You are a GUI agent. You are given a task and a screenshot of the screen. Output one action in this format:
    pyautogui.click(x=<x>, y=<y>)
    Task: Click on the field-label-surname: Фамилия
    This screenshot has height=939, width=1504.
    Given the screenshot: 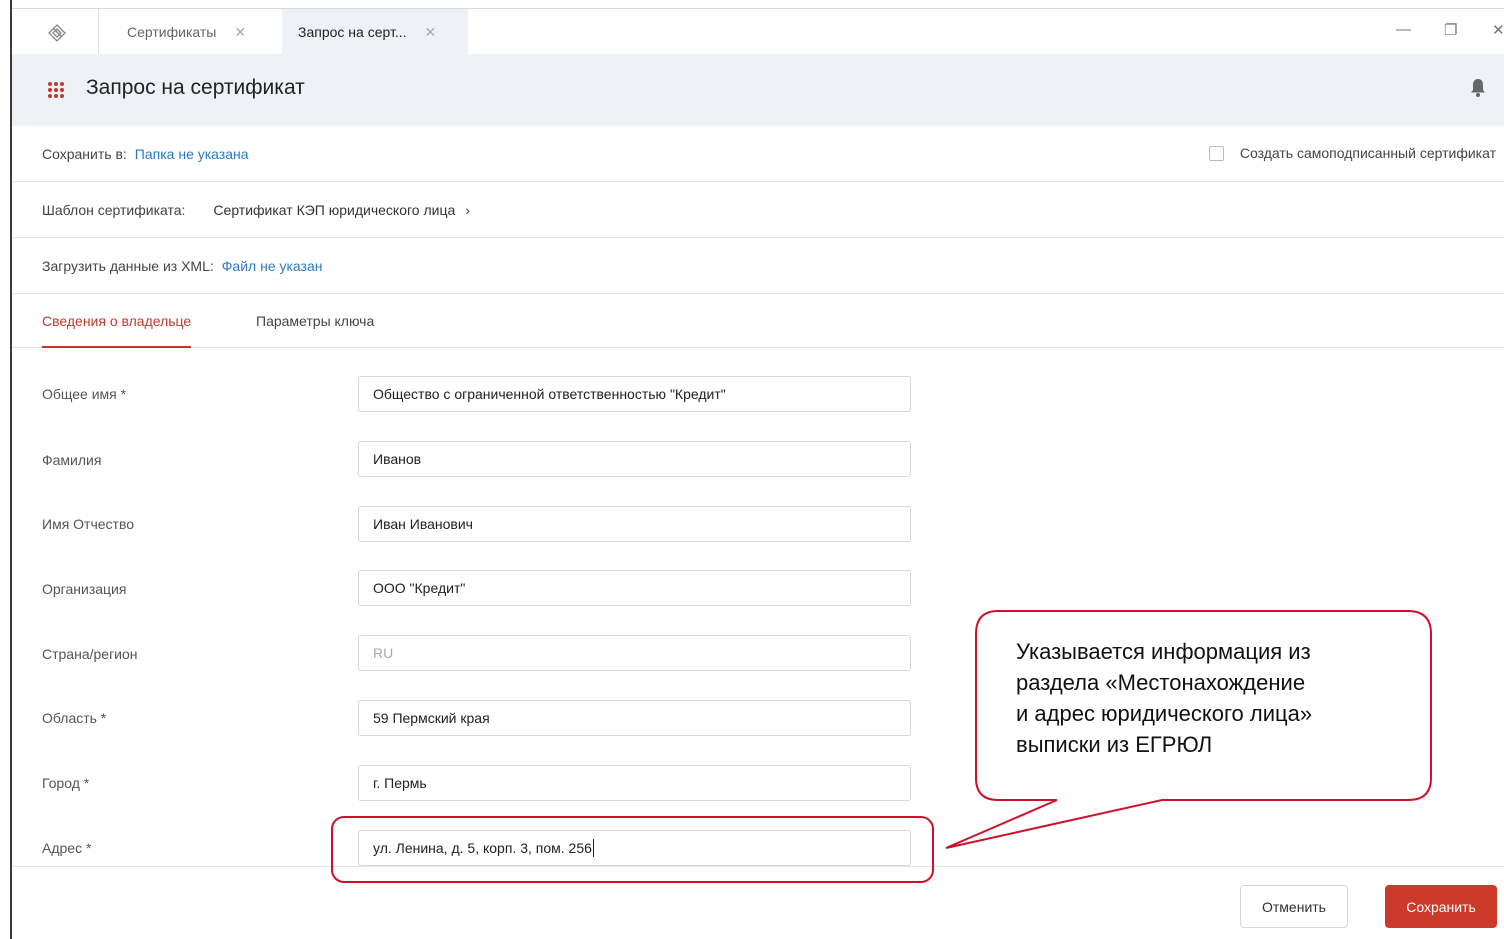 What is the action you would take?
    pyautogui.click(x=72, y=460)
    